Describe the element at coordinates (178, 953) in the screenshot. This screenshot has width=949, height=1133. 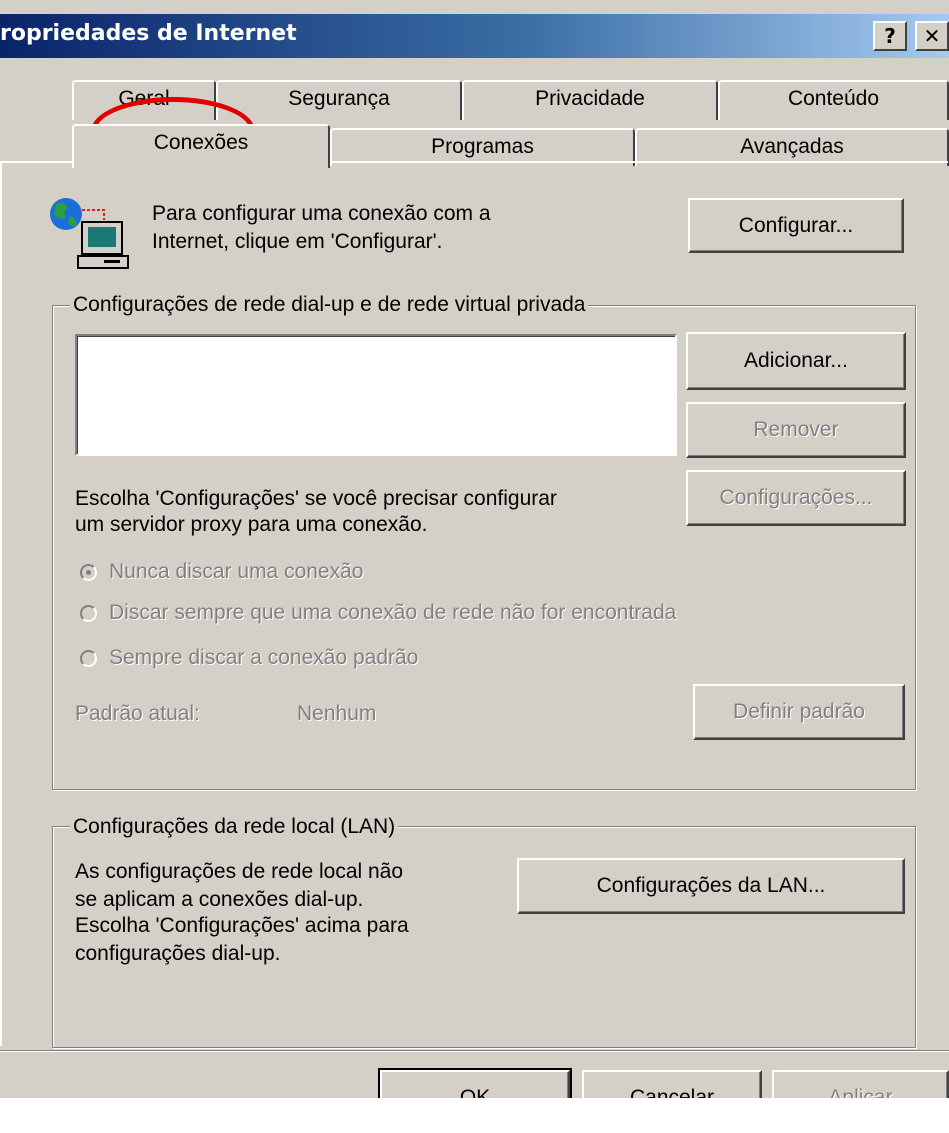
I see `lan-text-line4: configurações dial-up.` at that location.